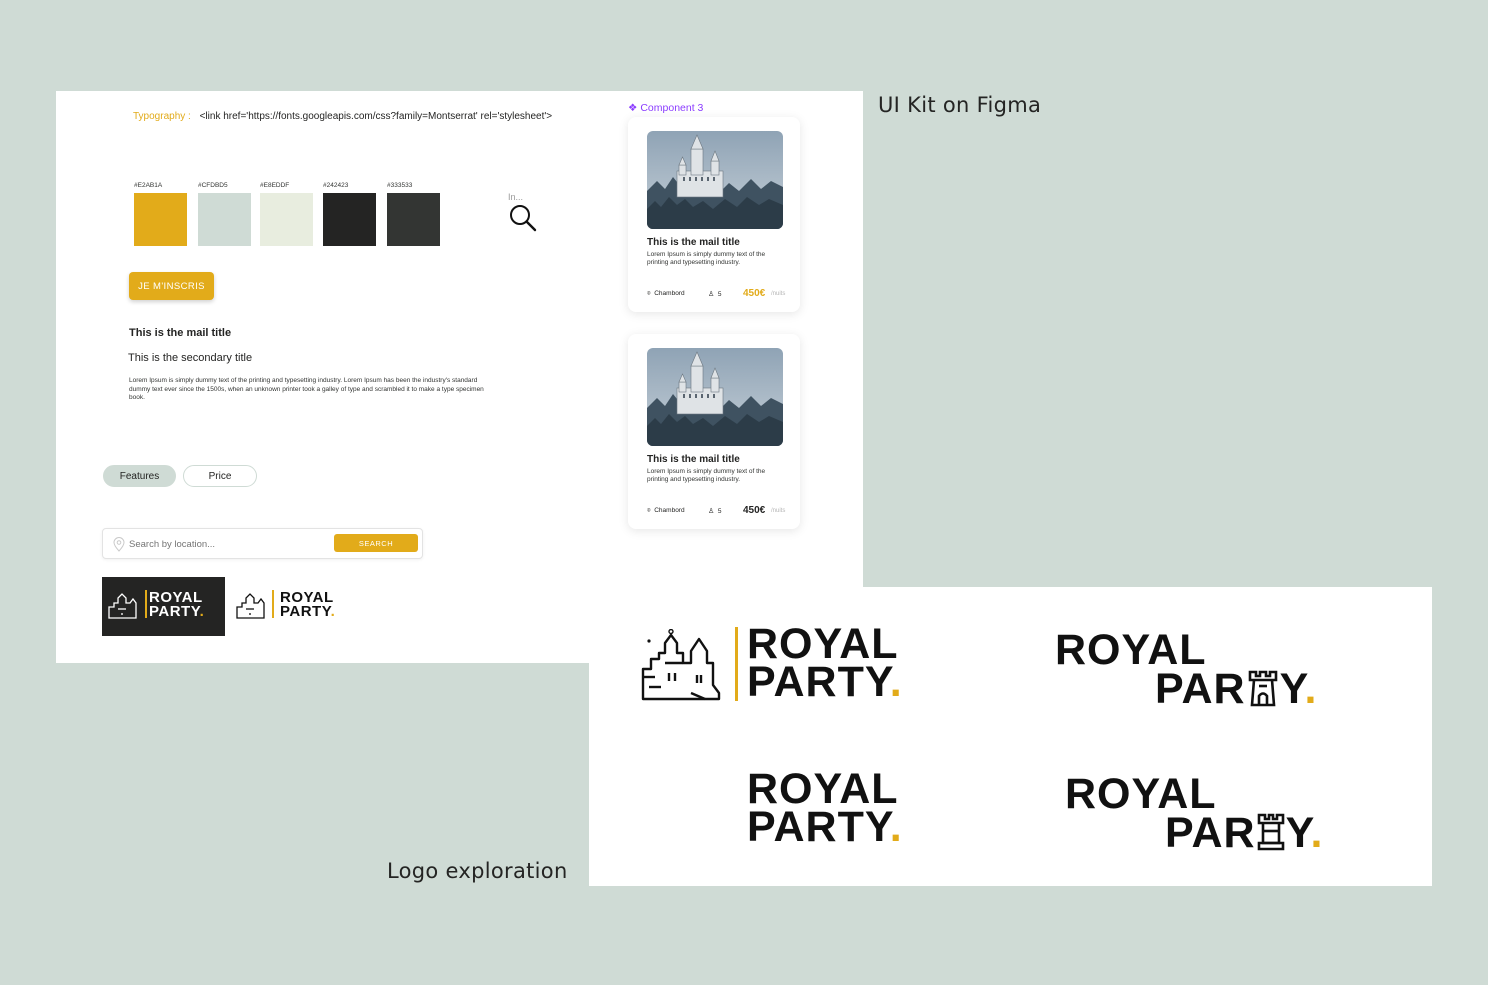 The image size is (1488, 985). Describe the element at coordinates (171, 286) in the screenshot. I see `signup-button: JE M'INSCRIS` at that location.